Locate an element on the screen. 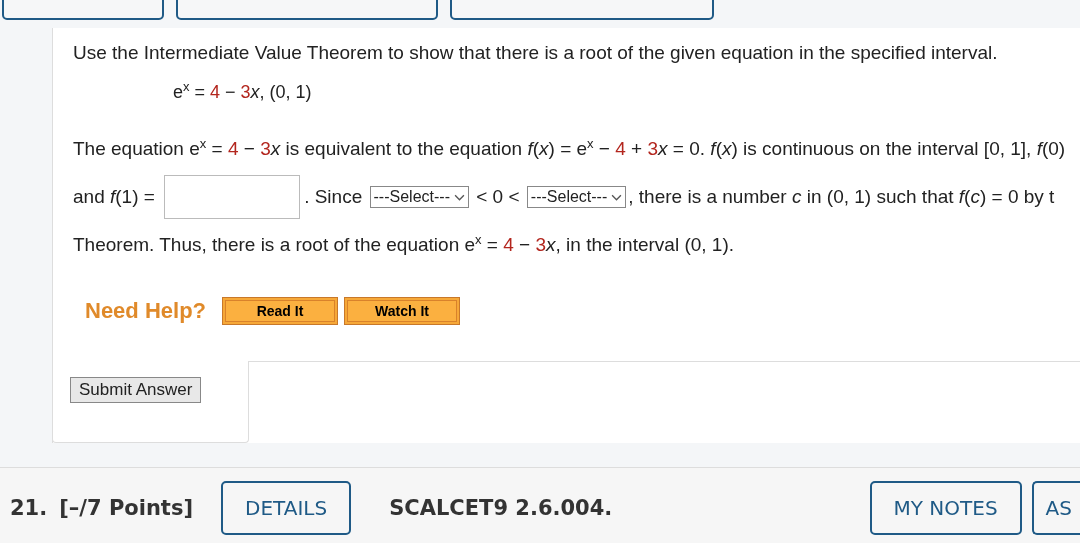 This screenshot has width=1080, height=543. submit-button: Submit Answer is located at coordinates (136, 390).